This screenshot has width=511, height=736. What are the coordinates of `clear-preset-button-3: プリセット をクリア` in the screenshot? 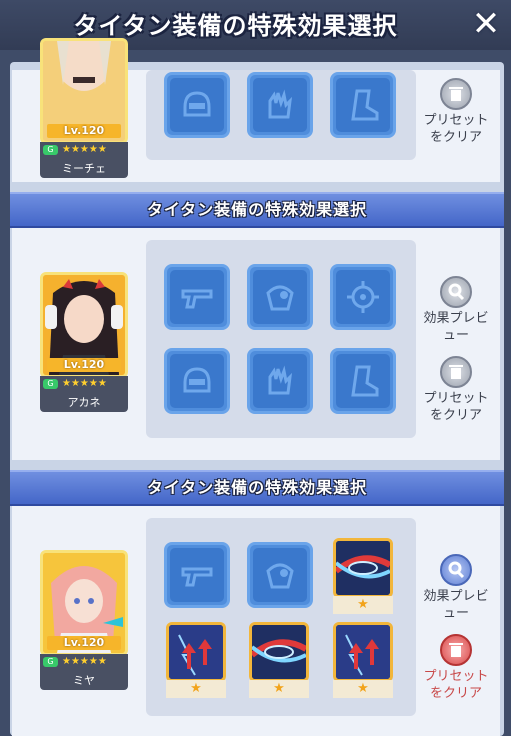 It's located at (456, 668).